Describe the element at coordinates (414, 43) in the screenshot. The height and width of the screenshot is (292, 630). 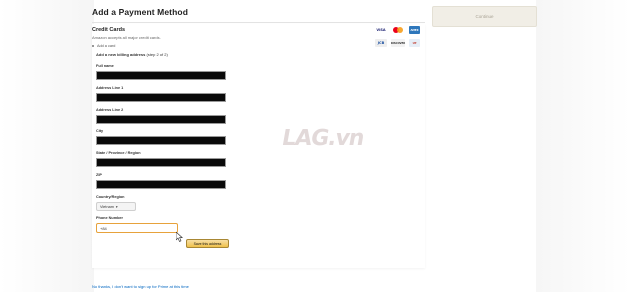
I see `unionpay-logo-icon: UP` at that location.